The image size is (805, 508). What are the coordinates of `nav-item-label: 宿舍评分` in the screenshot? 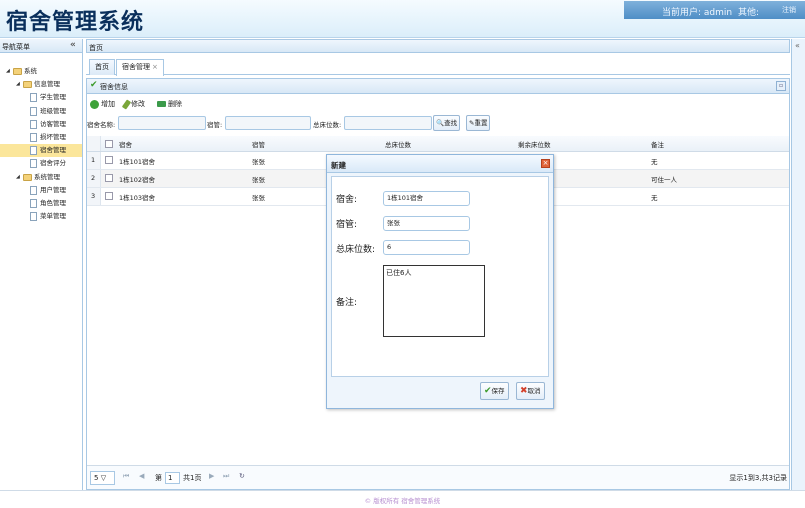 It's located at (53, 163).